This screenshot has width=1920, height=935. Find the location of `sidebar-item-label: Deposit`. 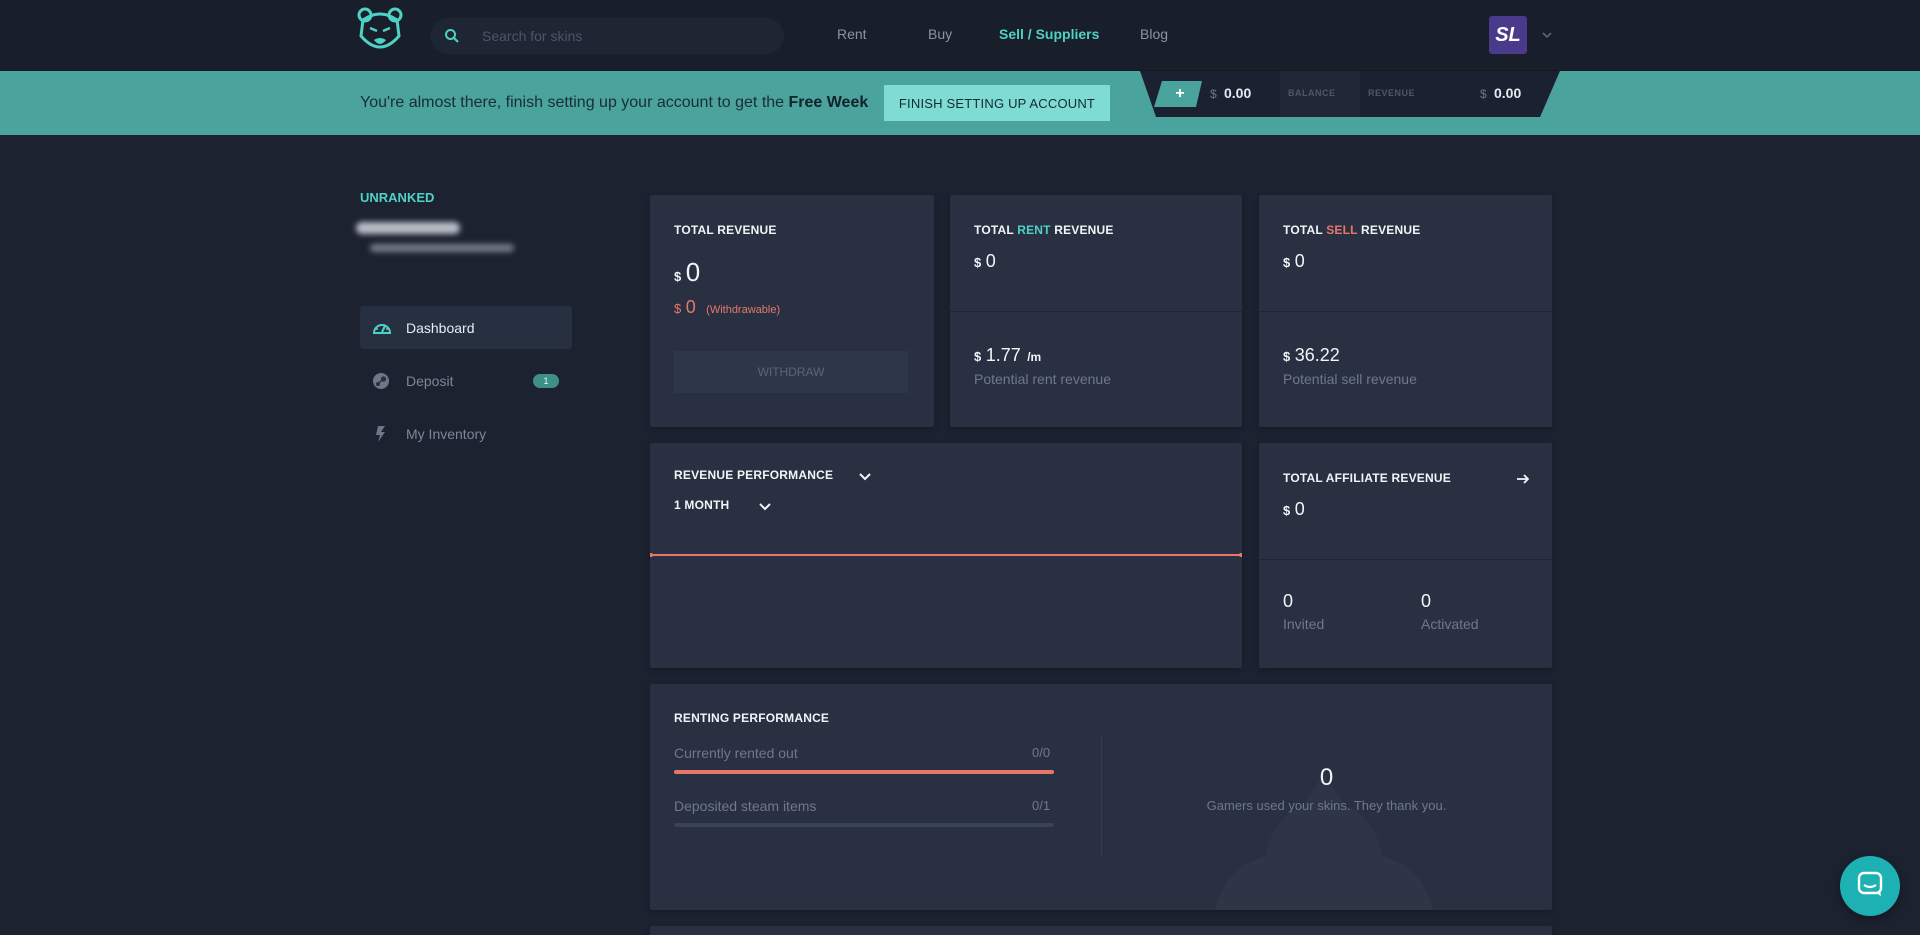

sidebar-item-label: Deposit is located at coordinates (430, 381).